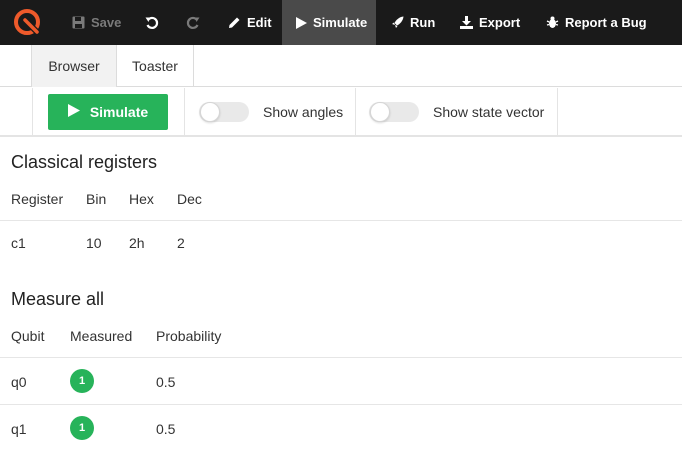 The height and width of the screenshot is (471, 682). I want to click on simulate-tab-button: Simulate, so click(329, 22).